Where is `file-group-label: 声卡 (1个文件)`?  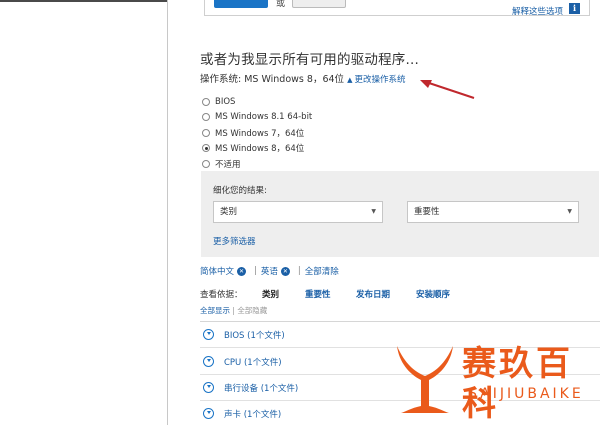 file-group-label: 声卡 (1个文件) is located at coordinates (252, 414).